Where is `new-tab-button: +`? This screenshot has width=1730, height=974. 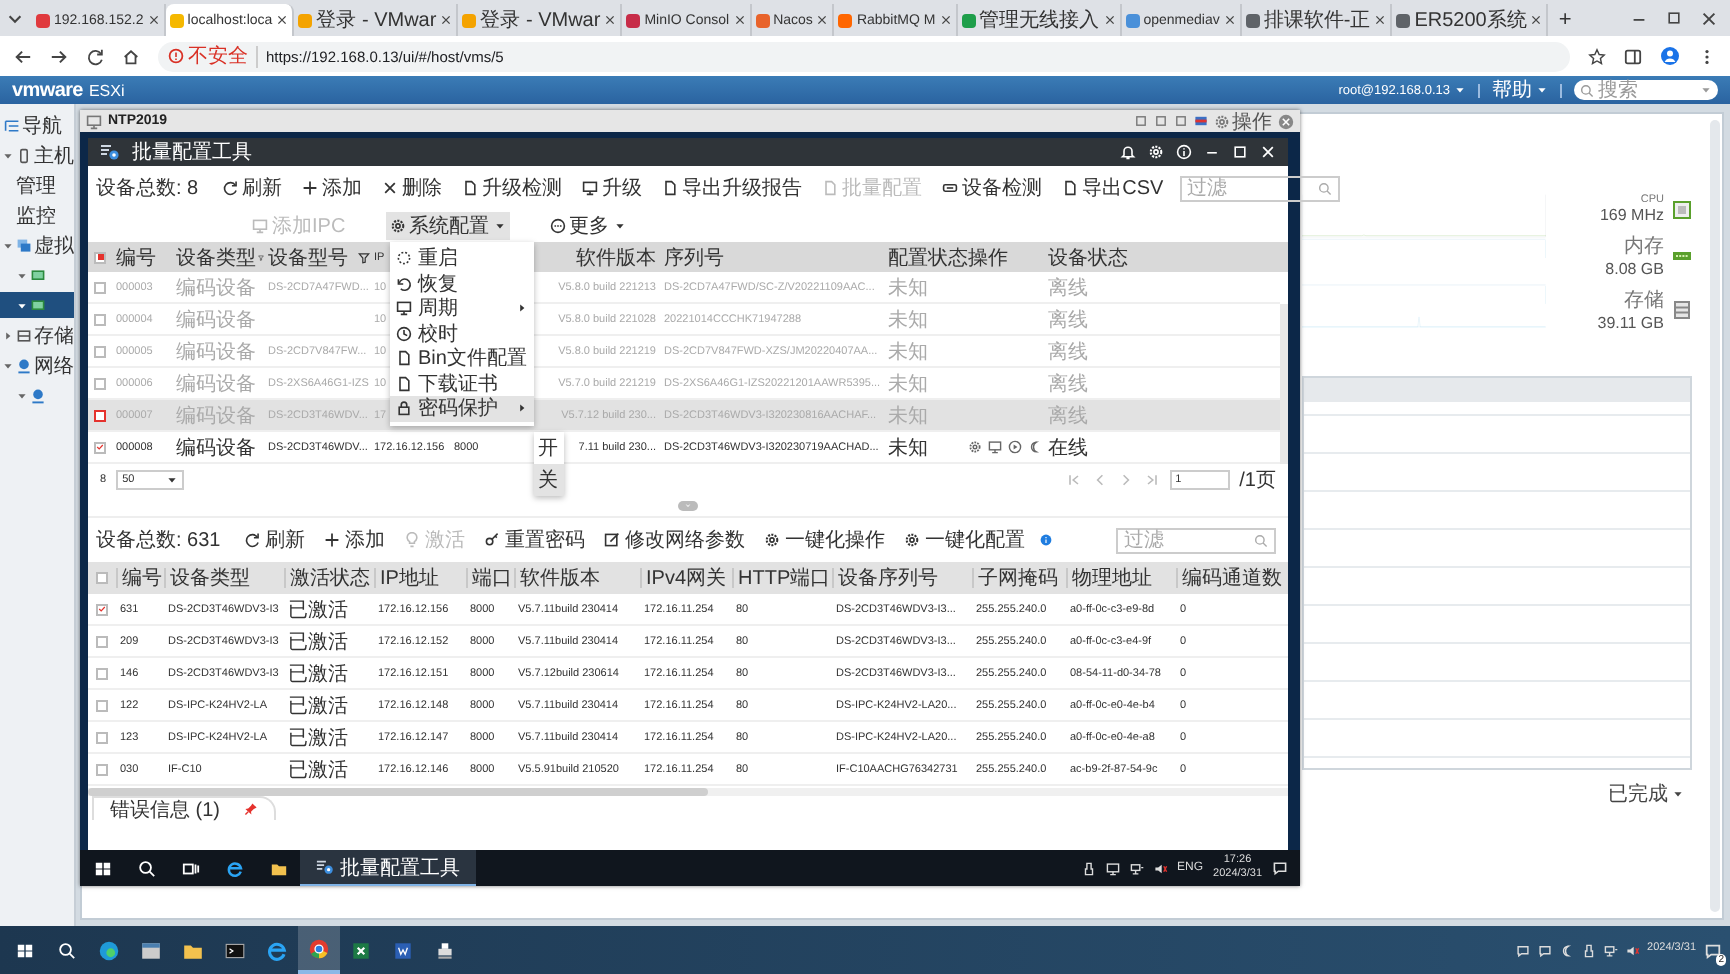 new-tab-button: + is located at coordinates (1565, 20).